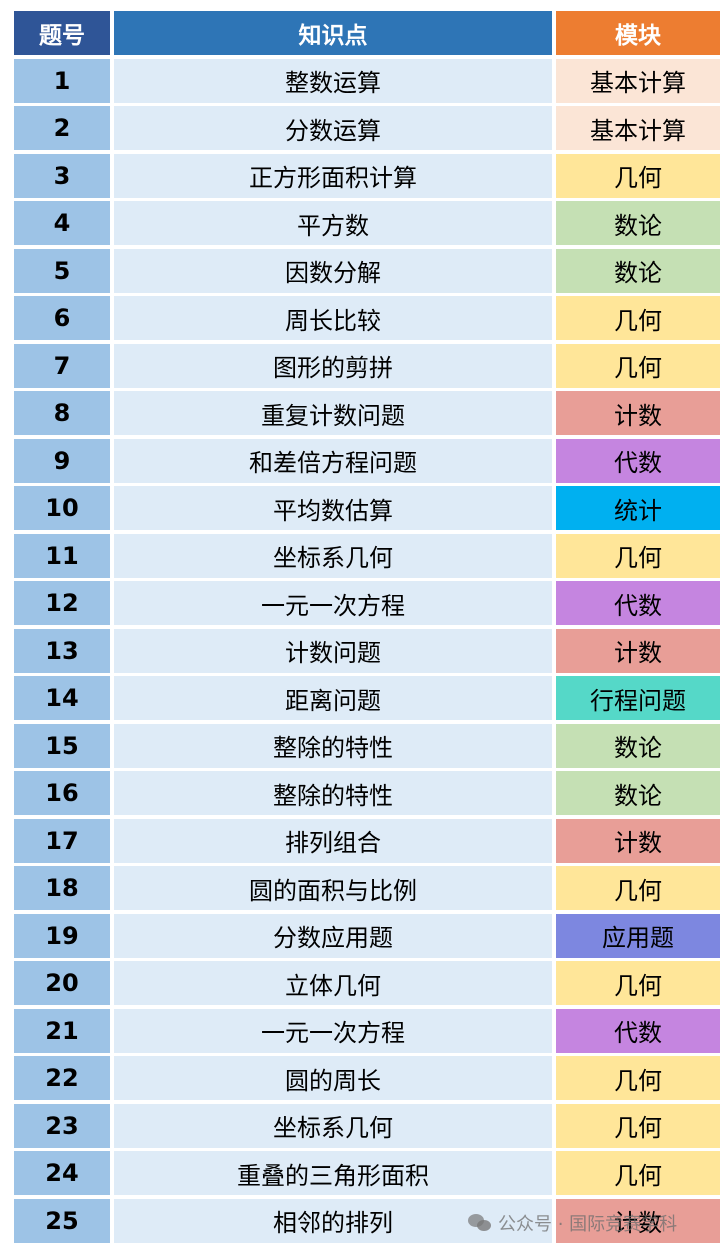  I want to click on row-number: 20, so click(62, 983).